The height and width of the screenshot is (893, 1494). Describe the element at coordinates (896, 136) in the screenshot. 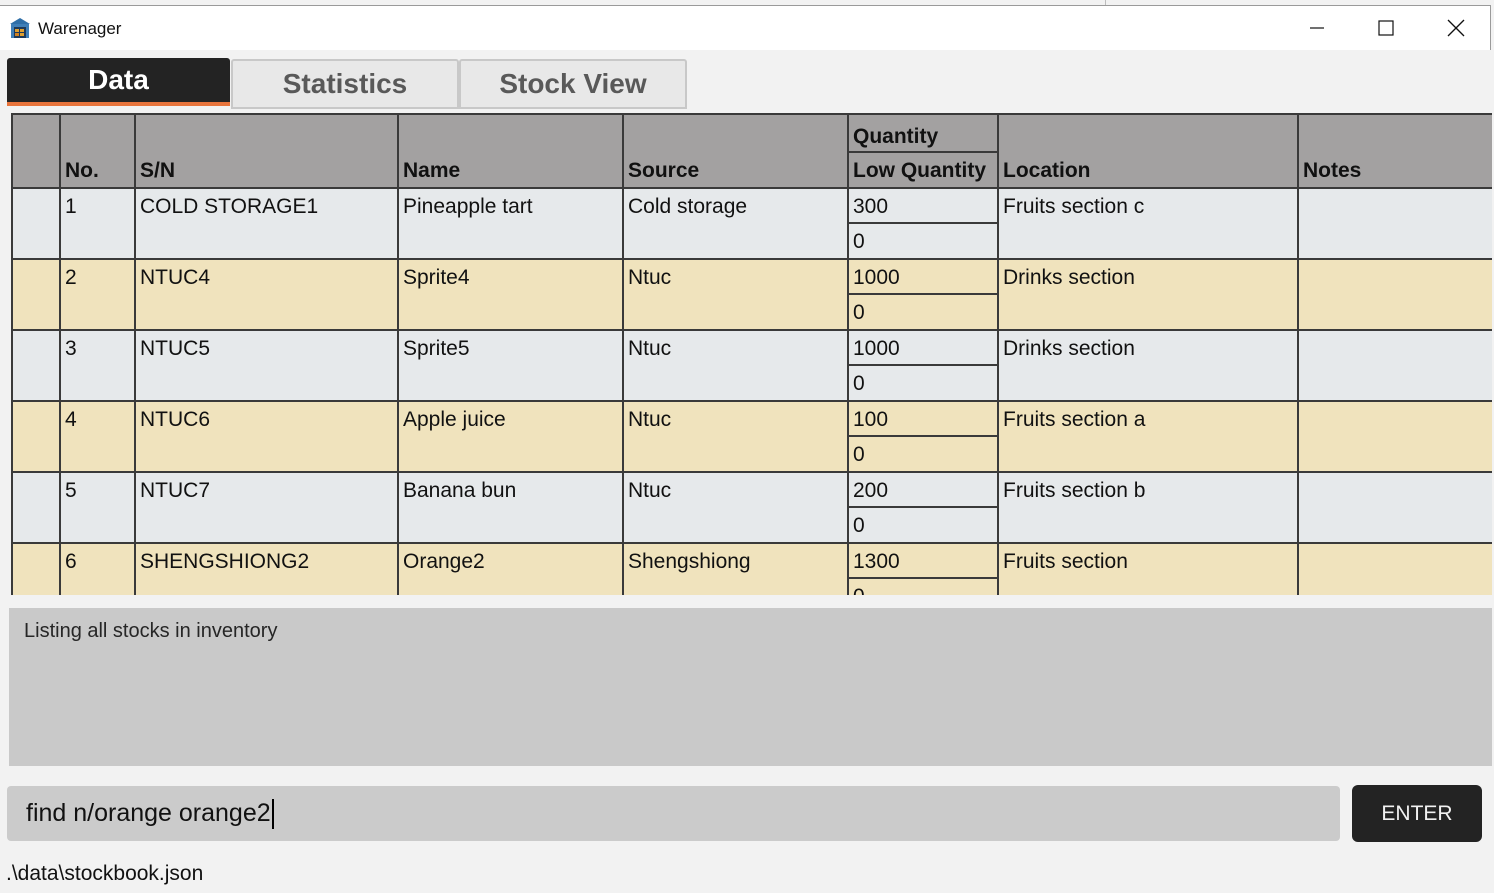

I see `header-quantity-label: Quantity` at that location.